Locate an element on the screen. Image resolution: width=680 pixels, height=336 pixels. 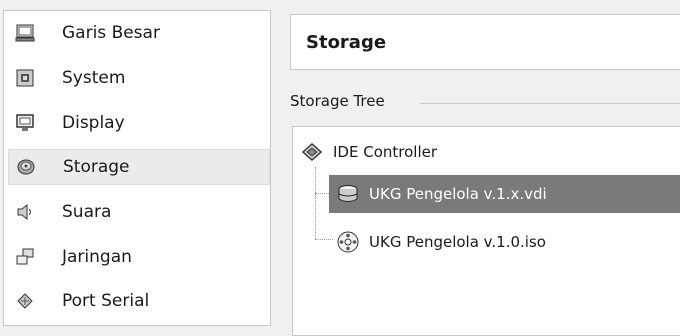
sidebar-item-jaringan: Jaringan is located at coordinates (139, 257).